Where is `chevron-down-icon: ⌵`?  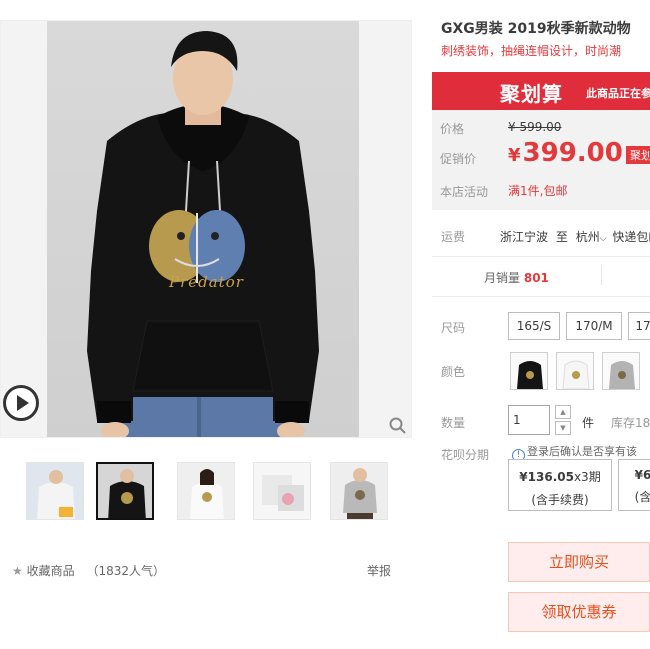
chevron-down-icon: ⌵ is located at coordinates (603, 239).